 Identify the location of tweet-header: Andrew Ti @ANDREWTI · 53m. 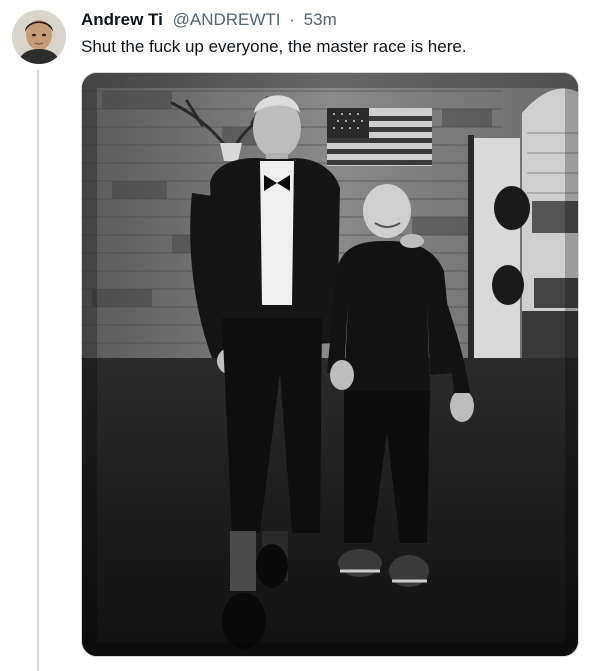
(209, 20).